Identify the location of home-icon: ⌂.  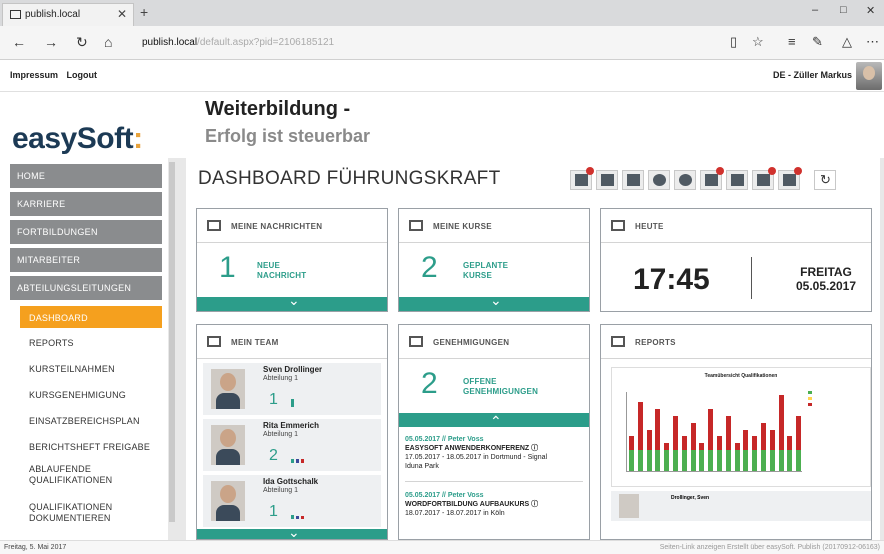
(108, 42).